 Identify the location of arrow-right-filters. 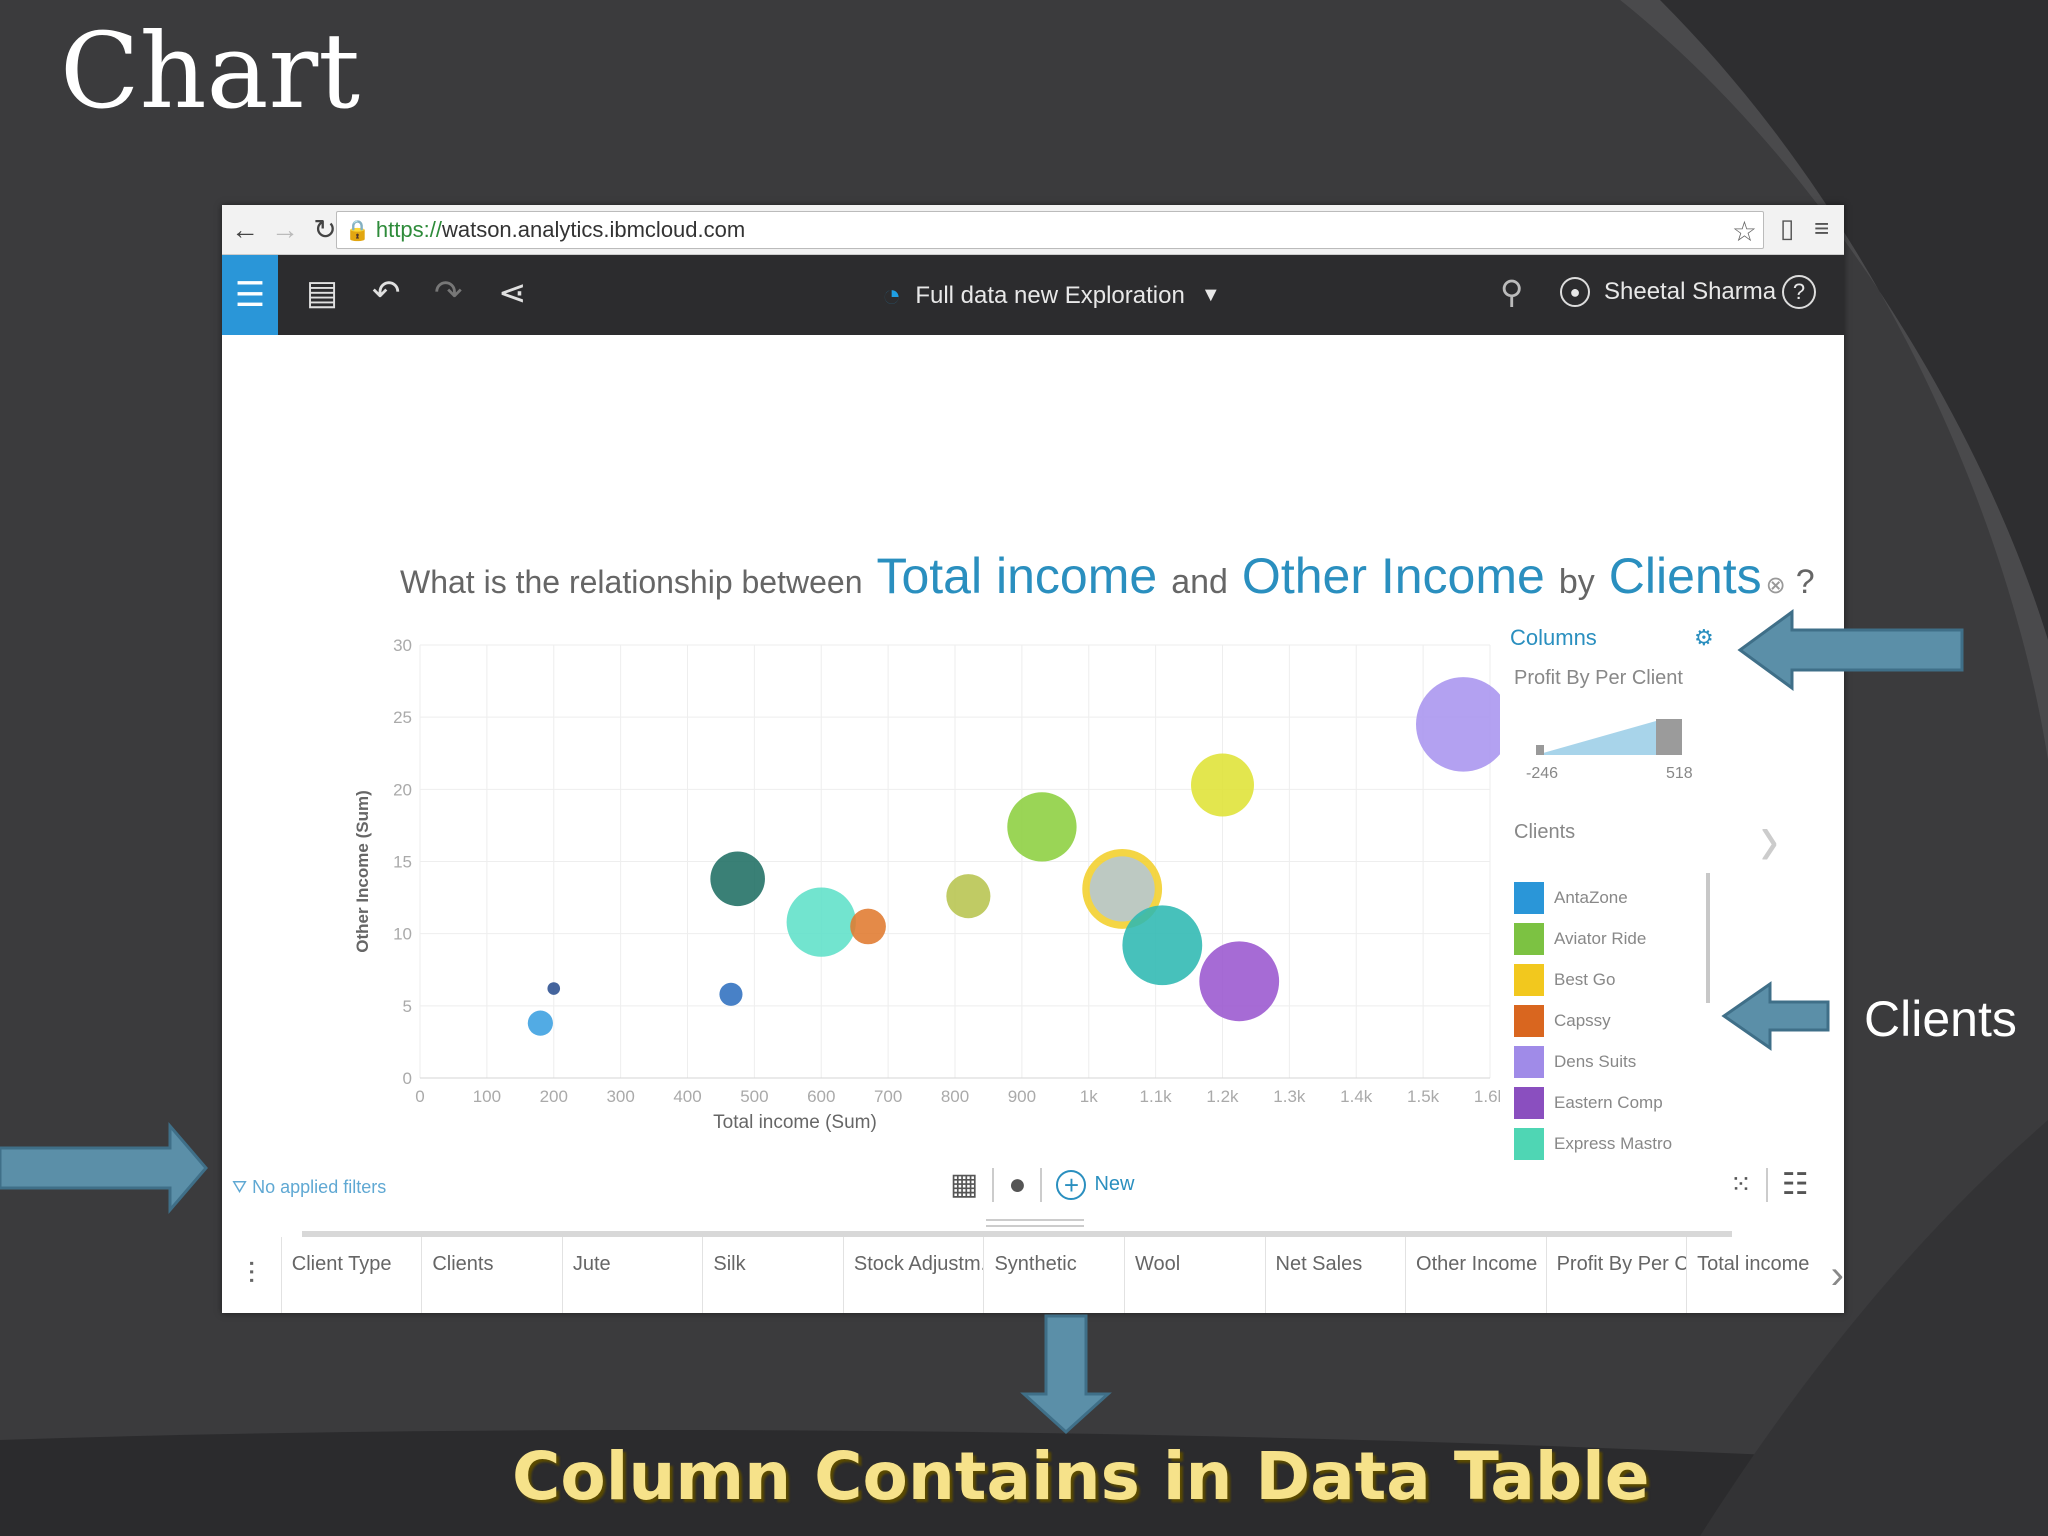
(104, 1168).